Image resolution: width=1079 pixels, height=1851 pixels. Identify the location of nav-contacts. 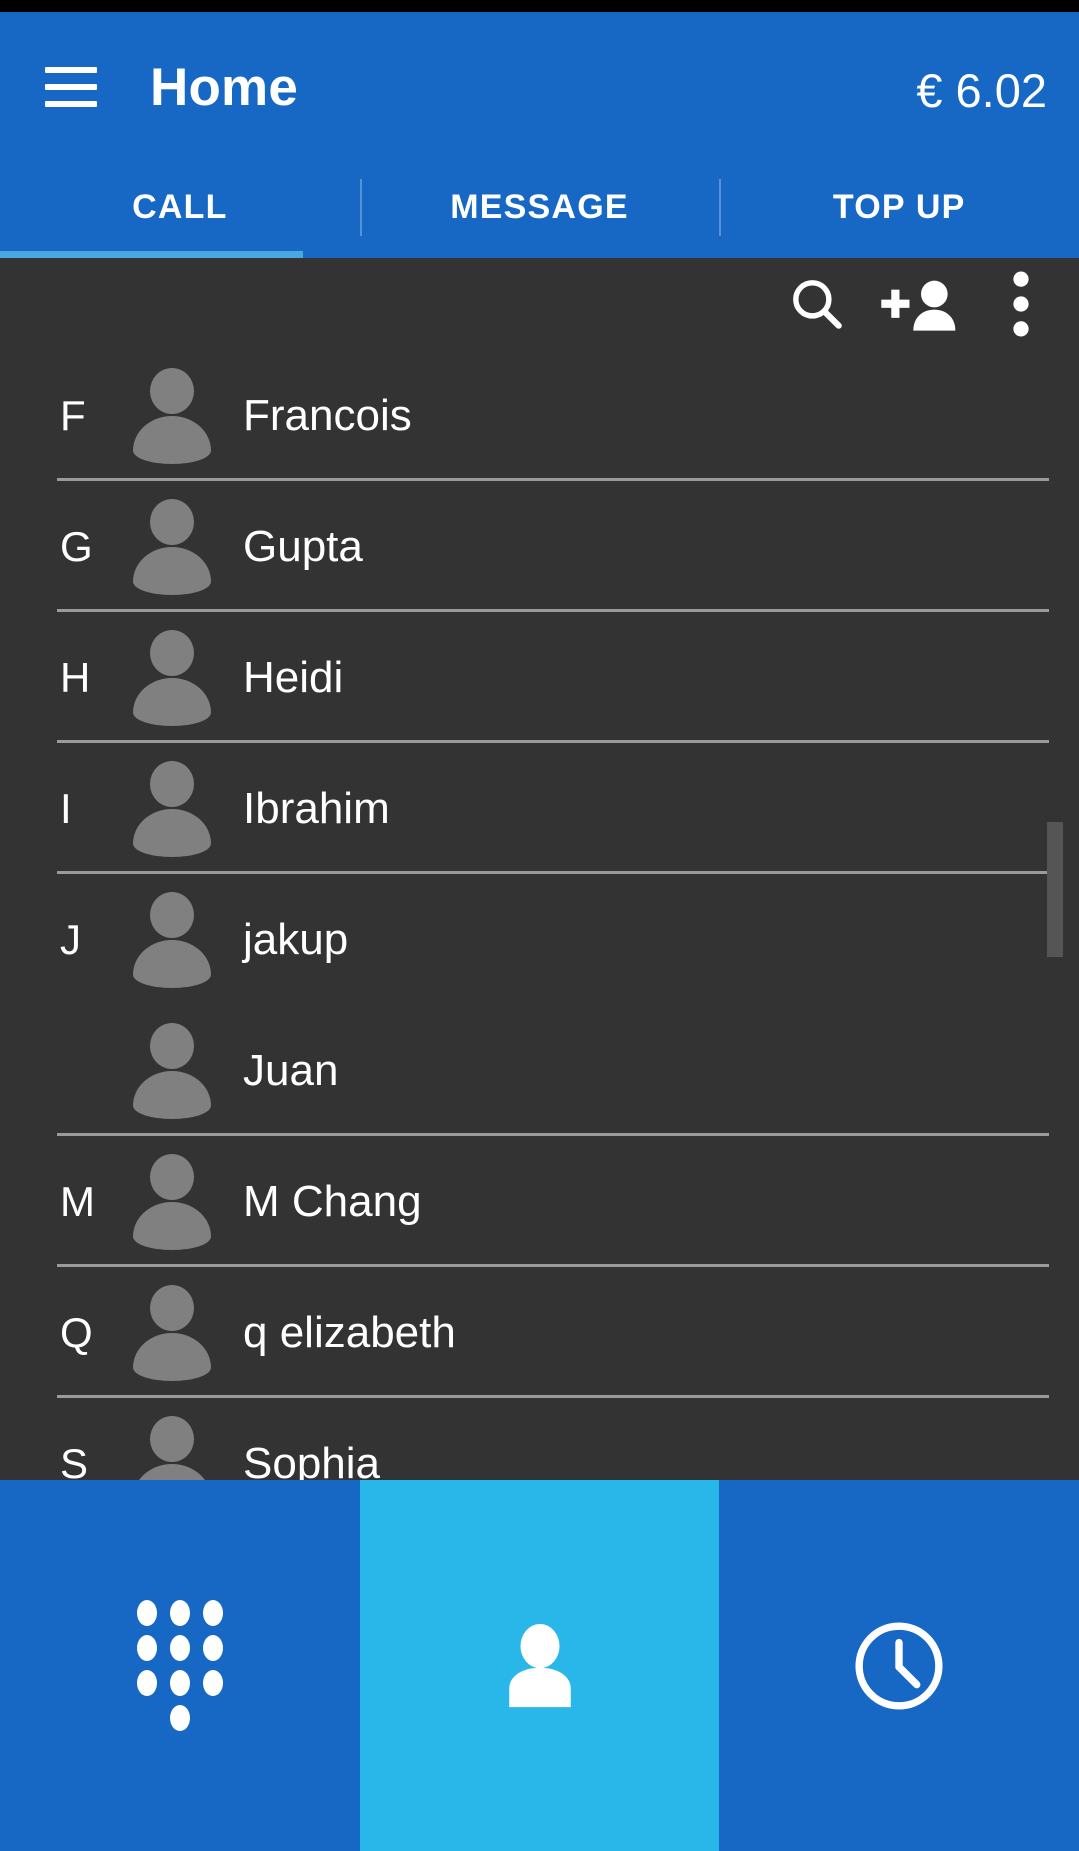
(539, 1665).